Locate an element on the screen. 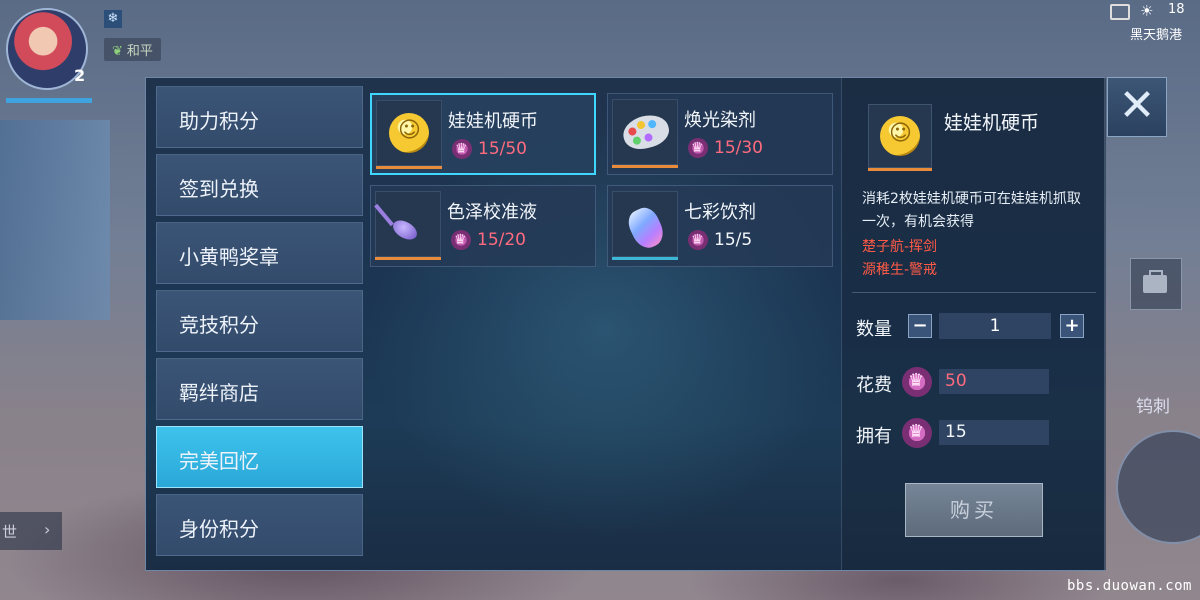  cost-label: 花费 is located at coordinates (874, 385).